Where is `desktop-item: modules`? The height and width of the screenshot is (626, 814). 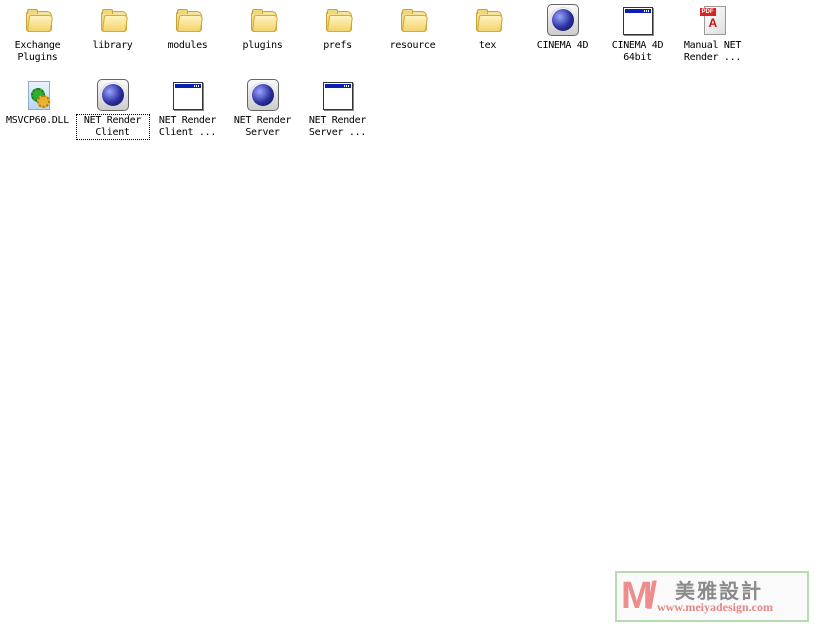
desktop-item: modules is located at coordinates (187, 41).